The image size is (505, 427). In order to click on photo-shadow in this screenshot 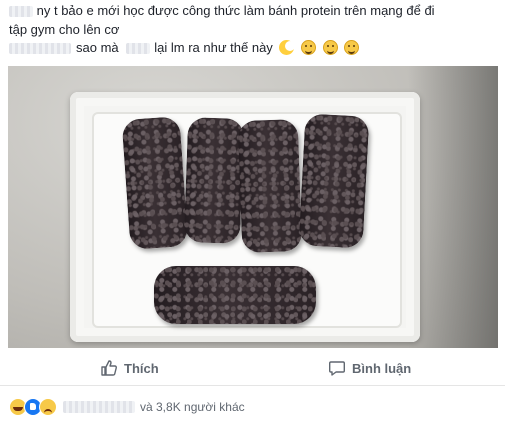, I will do `click(453, 207)`.